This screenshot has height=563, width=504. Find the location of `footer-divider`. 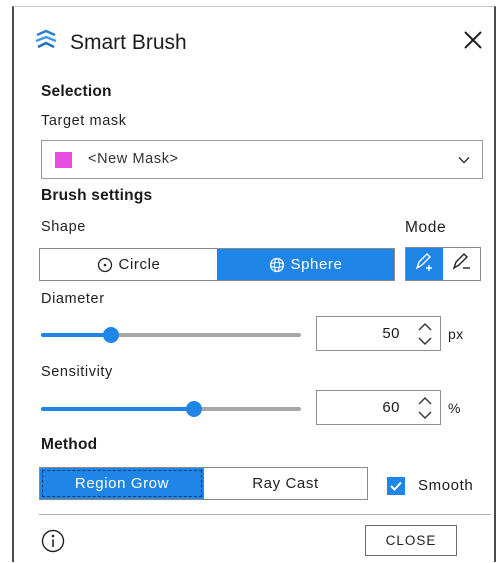

footer-divider is located at coordinates (265, 514).